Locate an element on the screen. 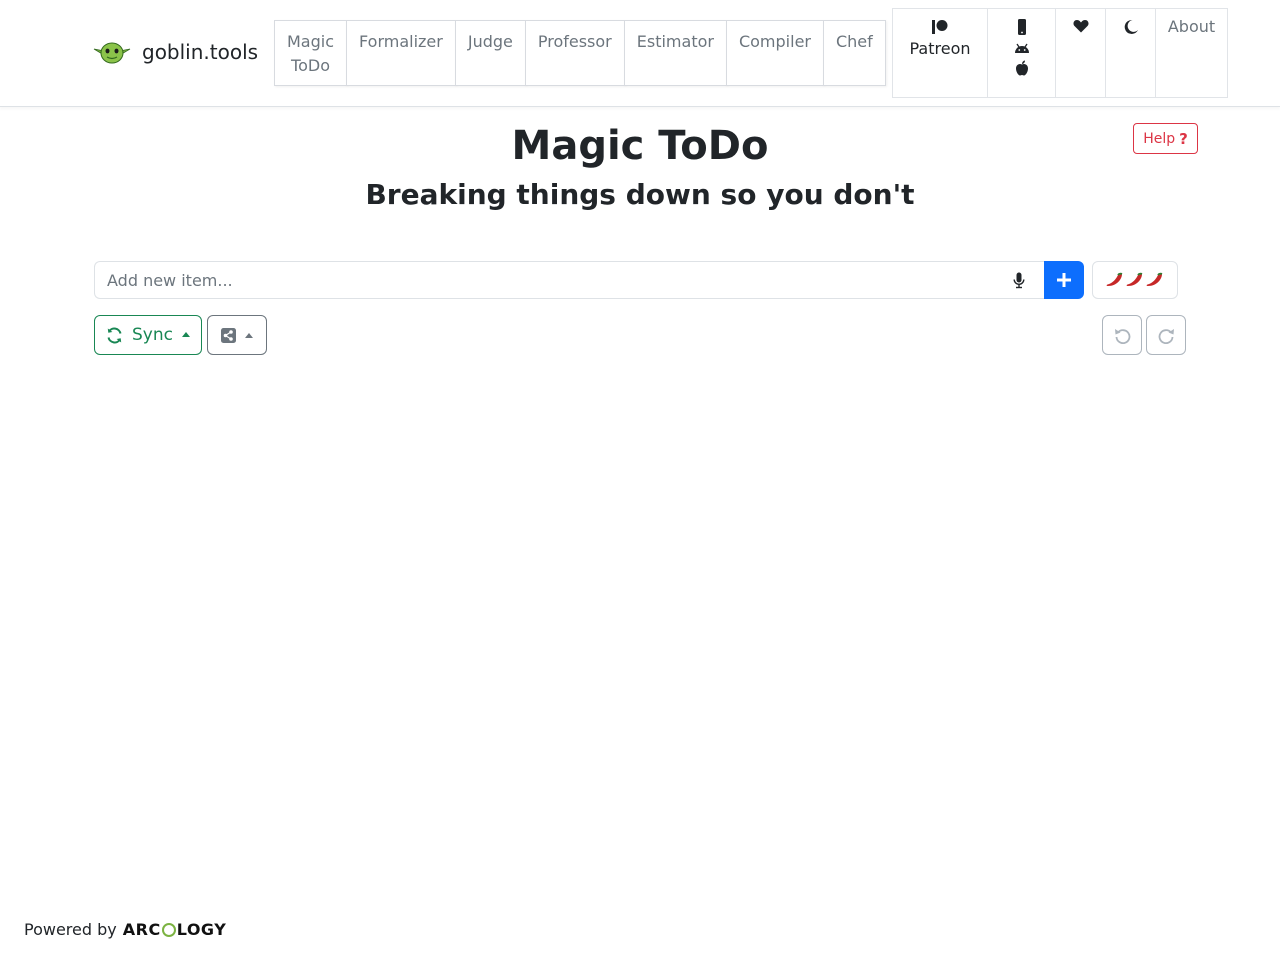 This screenshot has height=960, width=1280. tab-label-line2: ToDo is located at coordinates (310, 65).